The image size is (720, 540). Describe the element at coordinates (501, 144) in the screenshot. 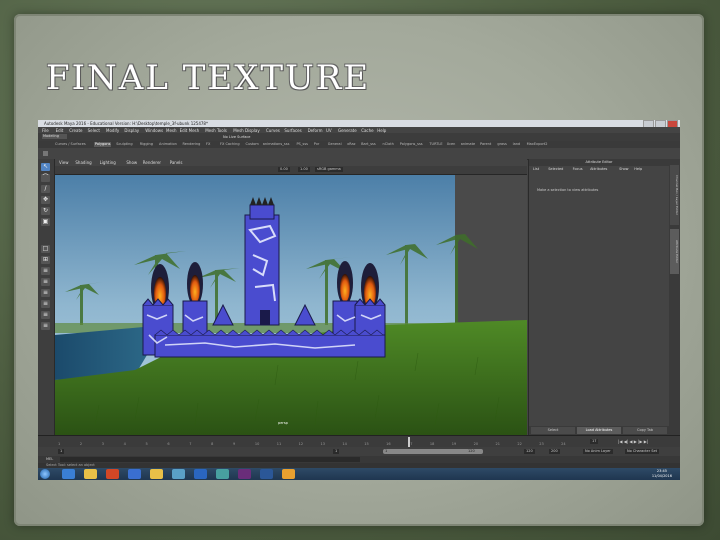

I see `shelf-tab: grass` at that location.